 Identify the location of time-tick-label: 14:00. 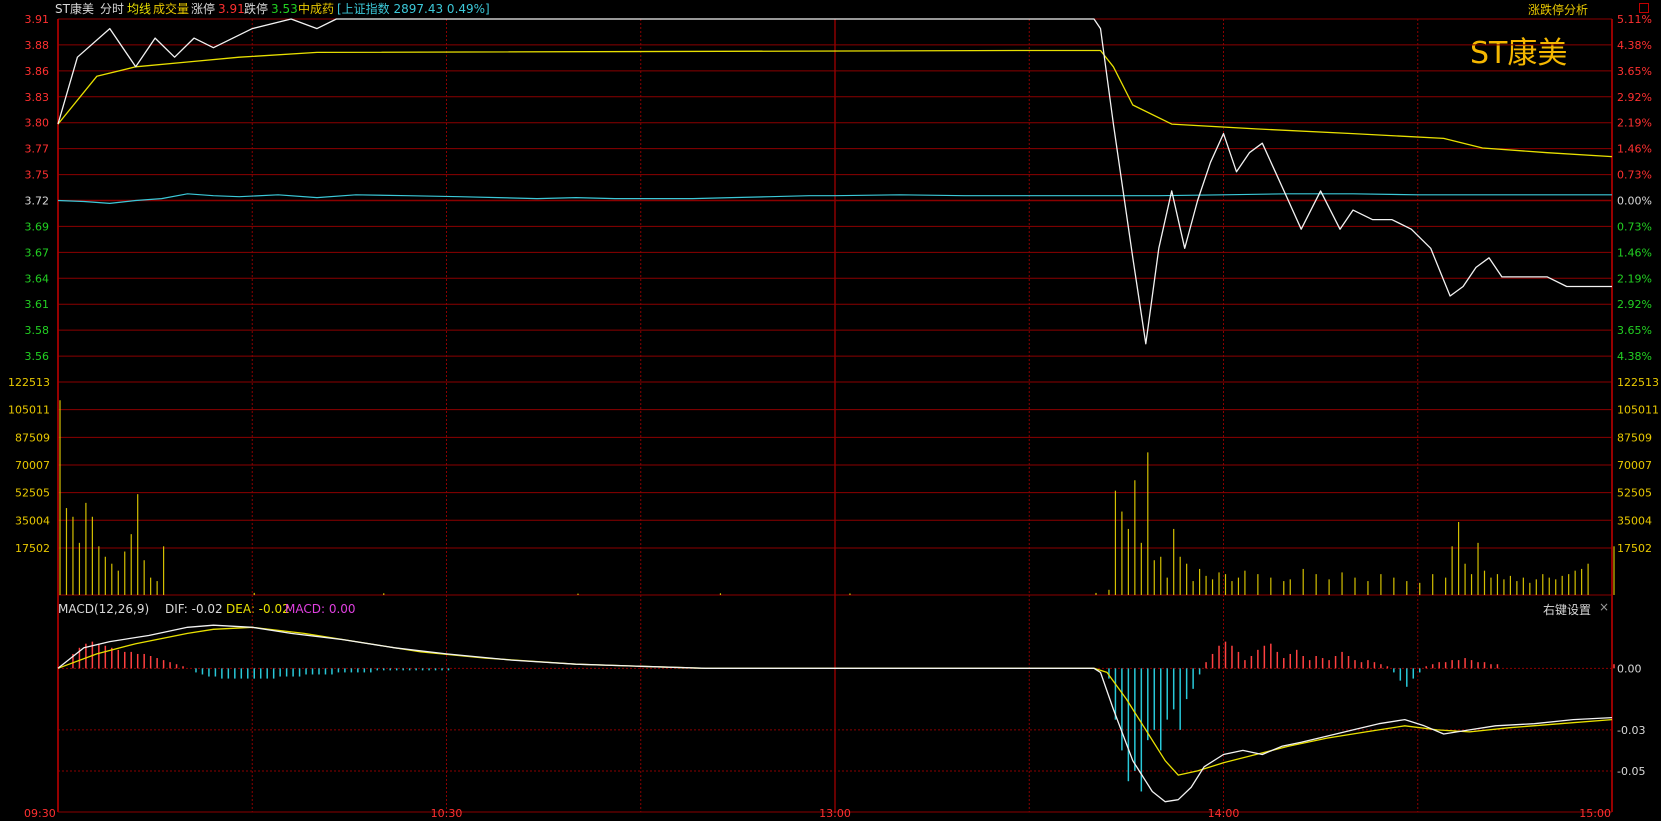
(1224, 813).